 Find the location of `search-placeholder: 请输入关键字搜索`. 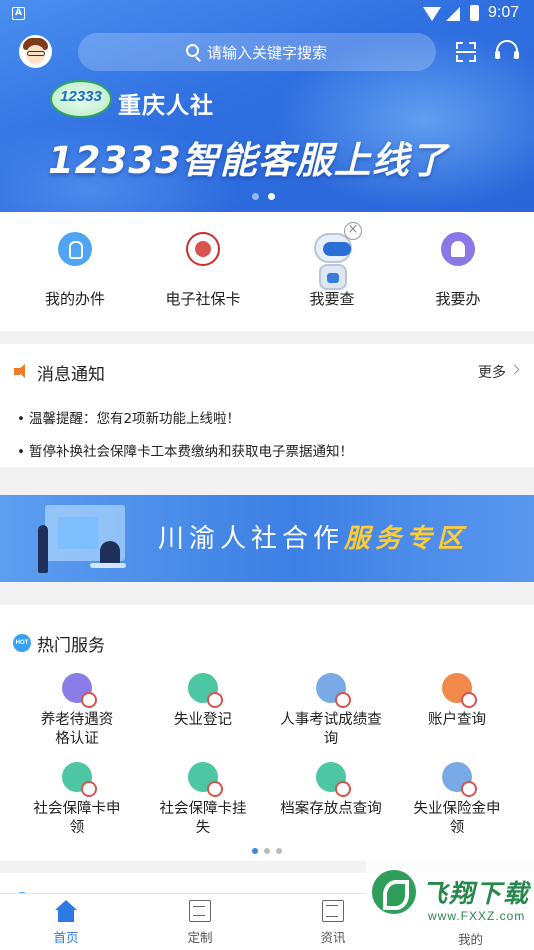

search-placeholder: 请输入关键字搜索 is located at coordinates (267, 53).